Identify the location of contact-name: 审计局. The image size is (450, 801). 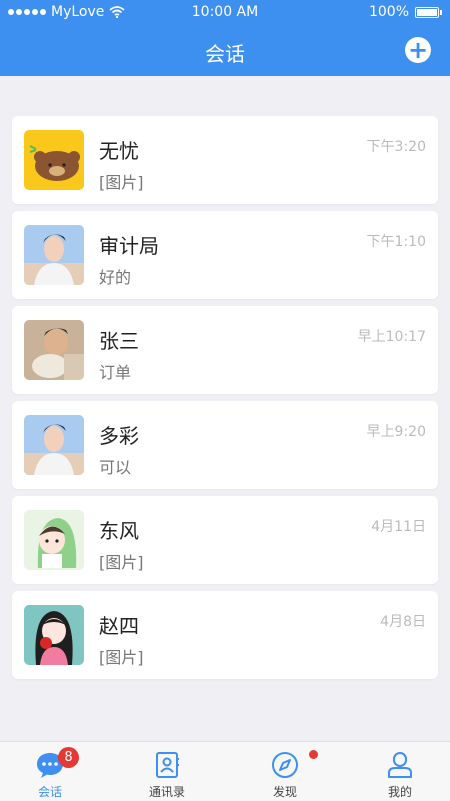
(129, 246).